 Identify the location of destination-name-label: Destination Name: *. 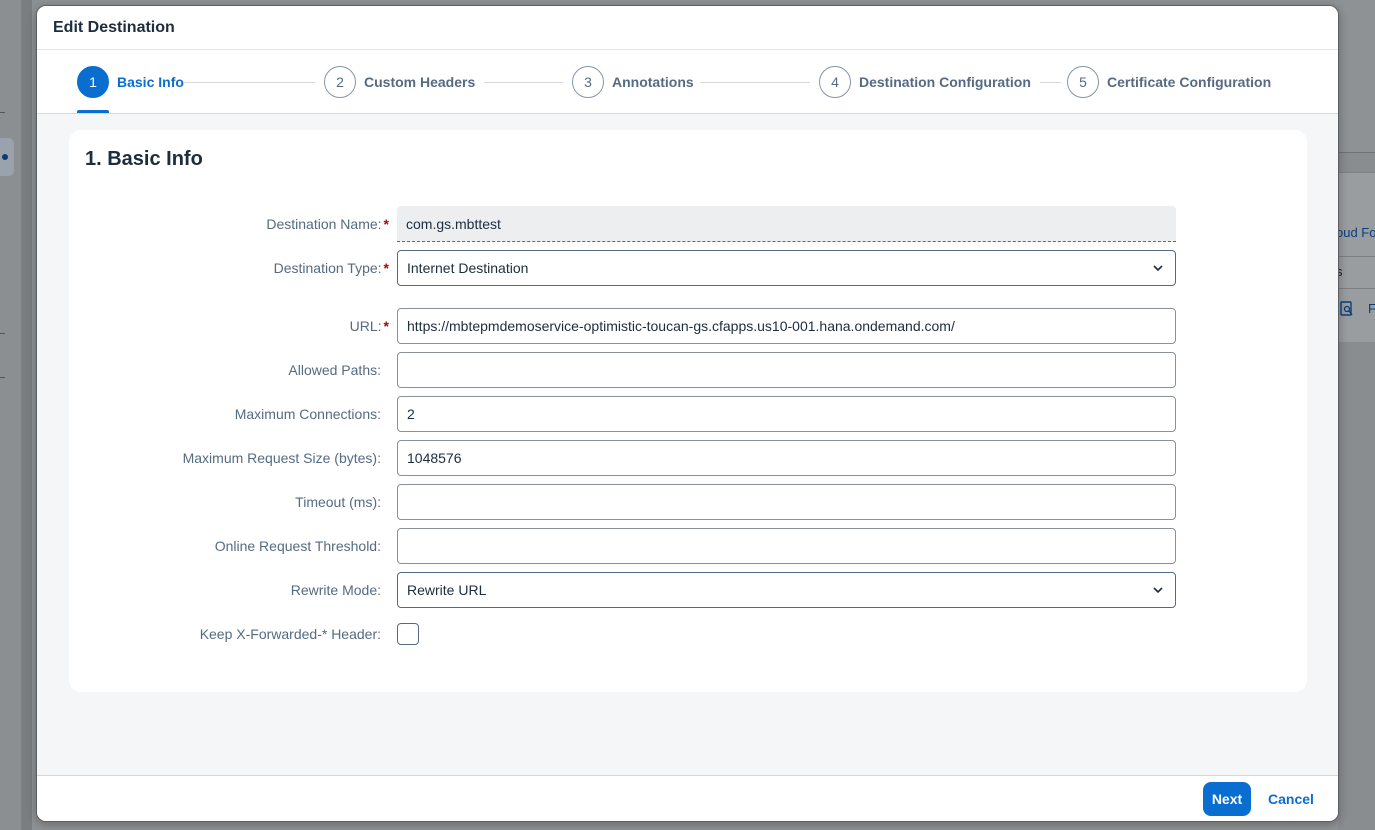
(327, 224).